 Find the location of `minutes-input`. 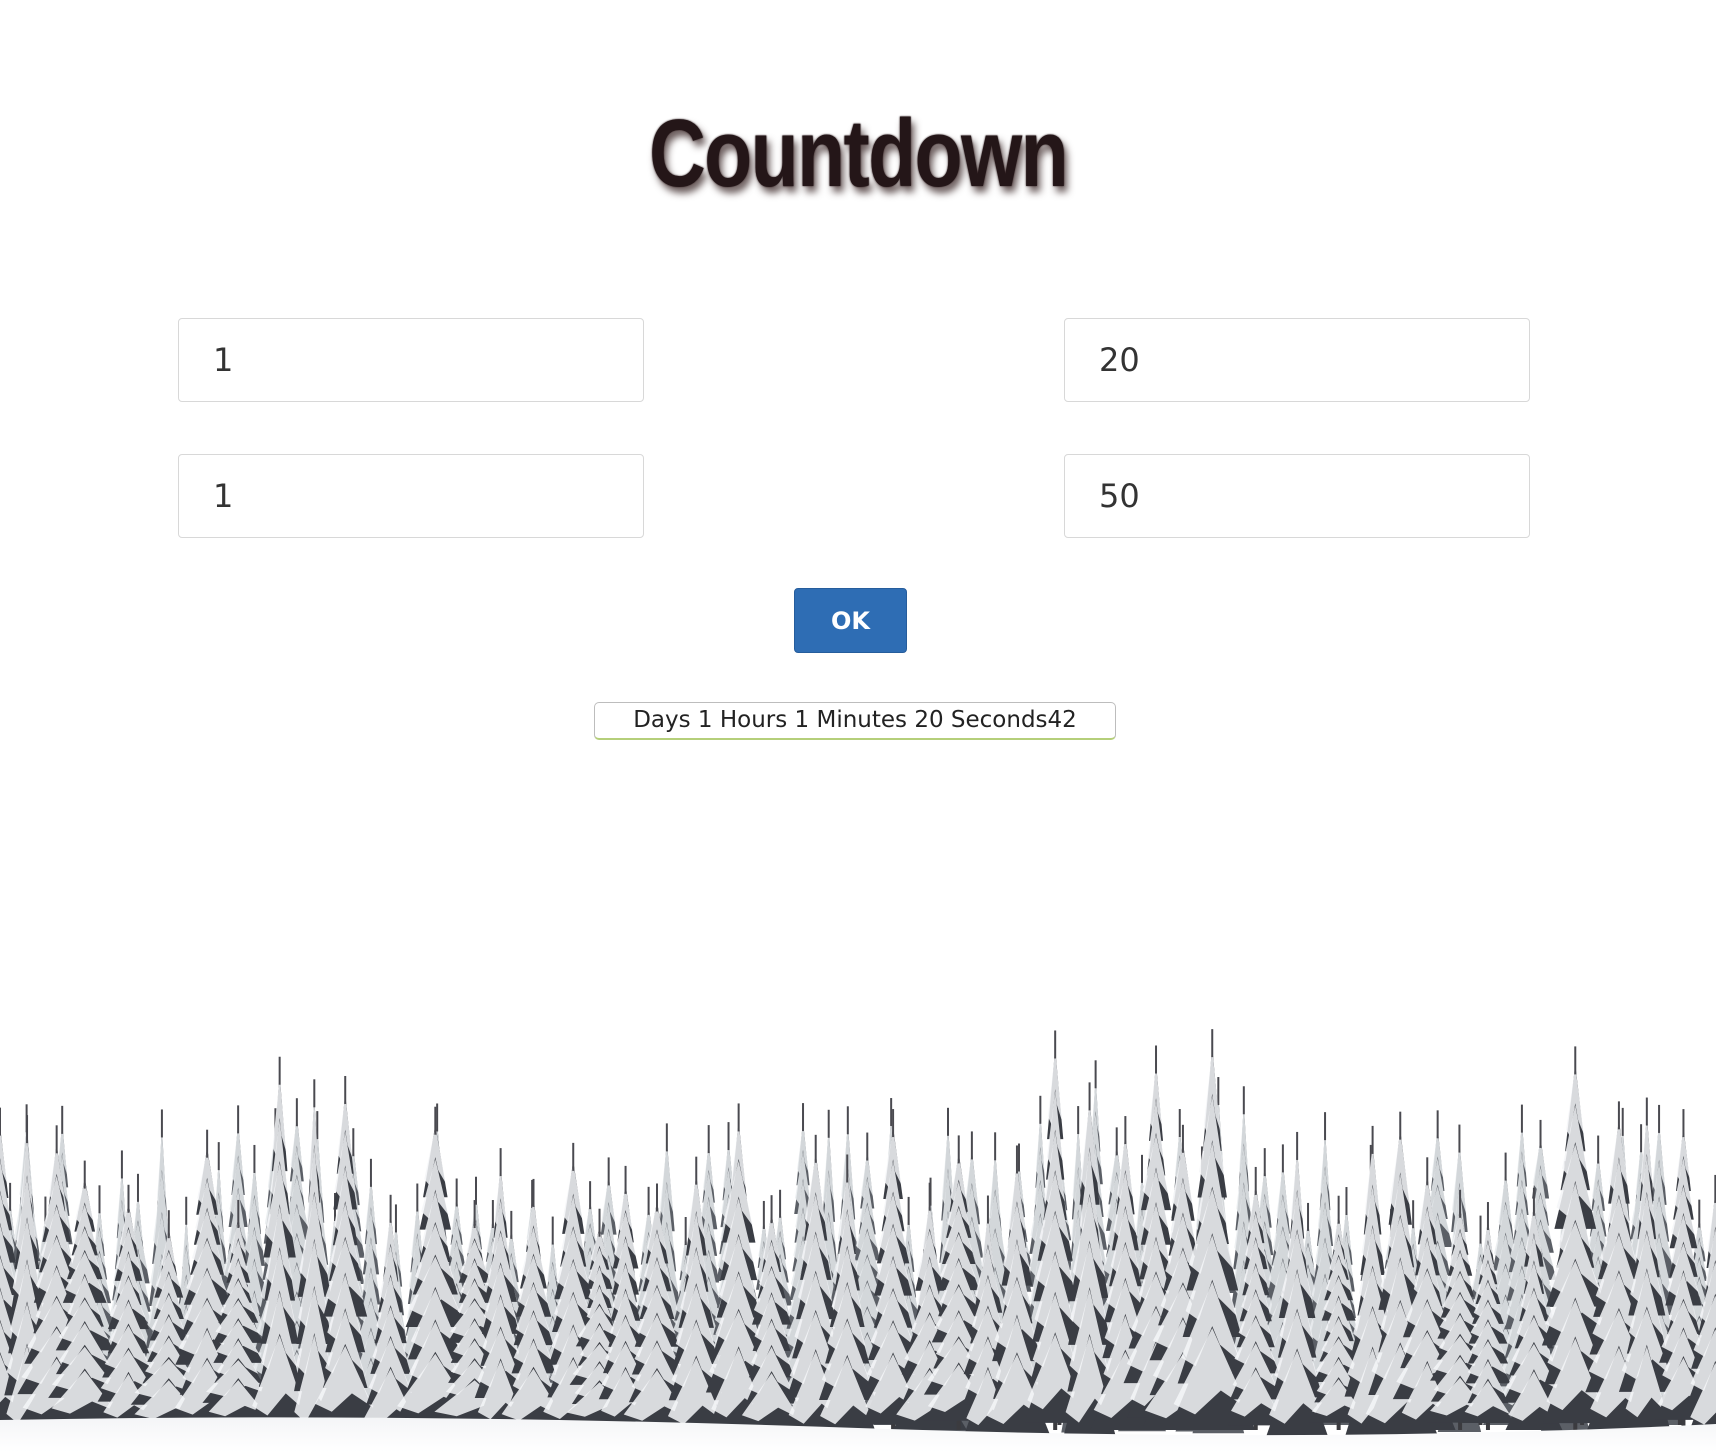

minutes-input is located at coordinates (1297, 360).